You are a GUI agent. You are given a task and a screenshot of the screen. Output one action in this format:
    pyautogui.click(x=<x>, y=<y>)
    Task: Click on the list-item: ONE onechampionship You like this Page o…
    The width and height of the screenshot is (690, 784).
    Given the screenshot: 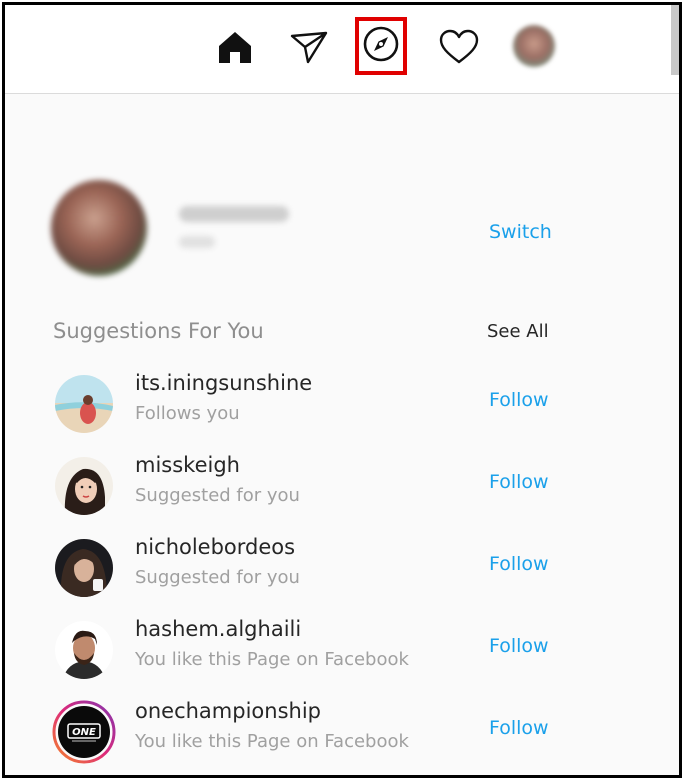 What is the action you would take?
    pyautogui.click(x=333, y=730)
    